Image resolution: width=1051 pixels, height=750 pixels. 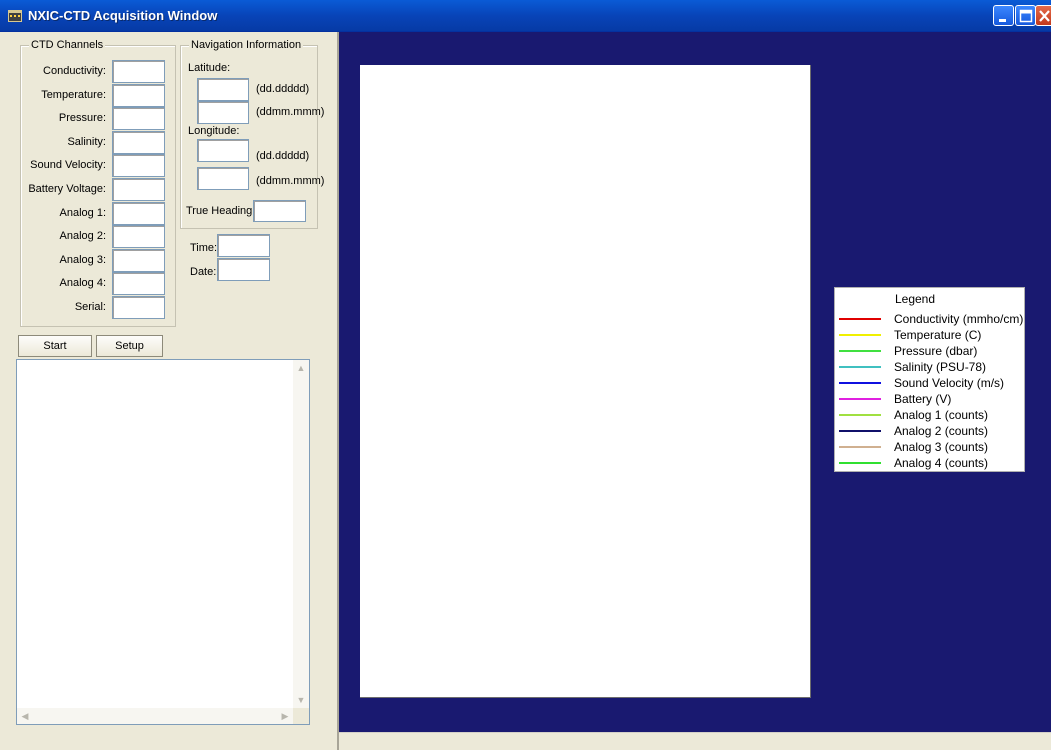 What do you see at coordinates (283, 89) in the screenshot?
I see `latitude-decimal-unit: (dd.ddddd)` at bounding box center [283, 89].